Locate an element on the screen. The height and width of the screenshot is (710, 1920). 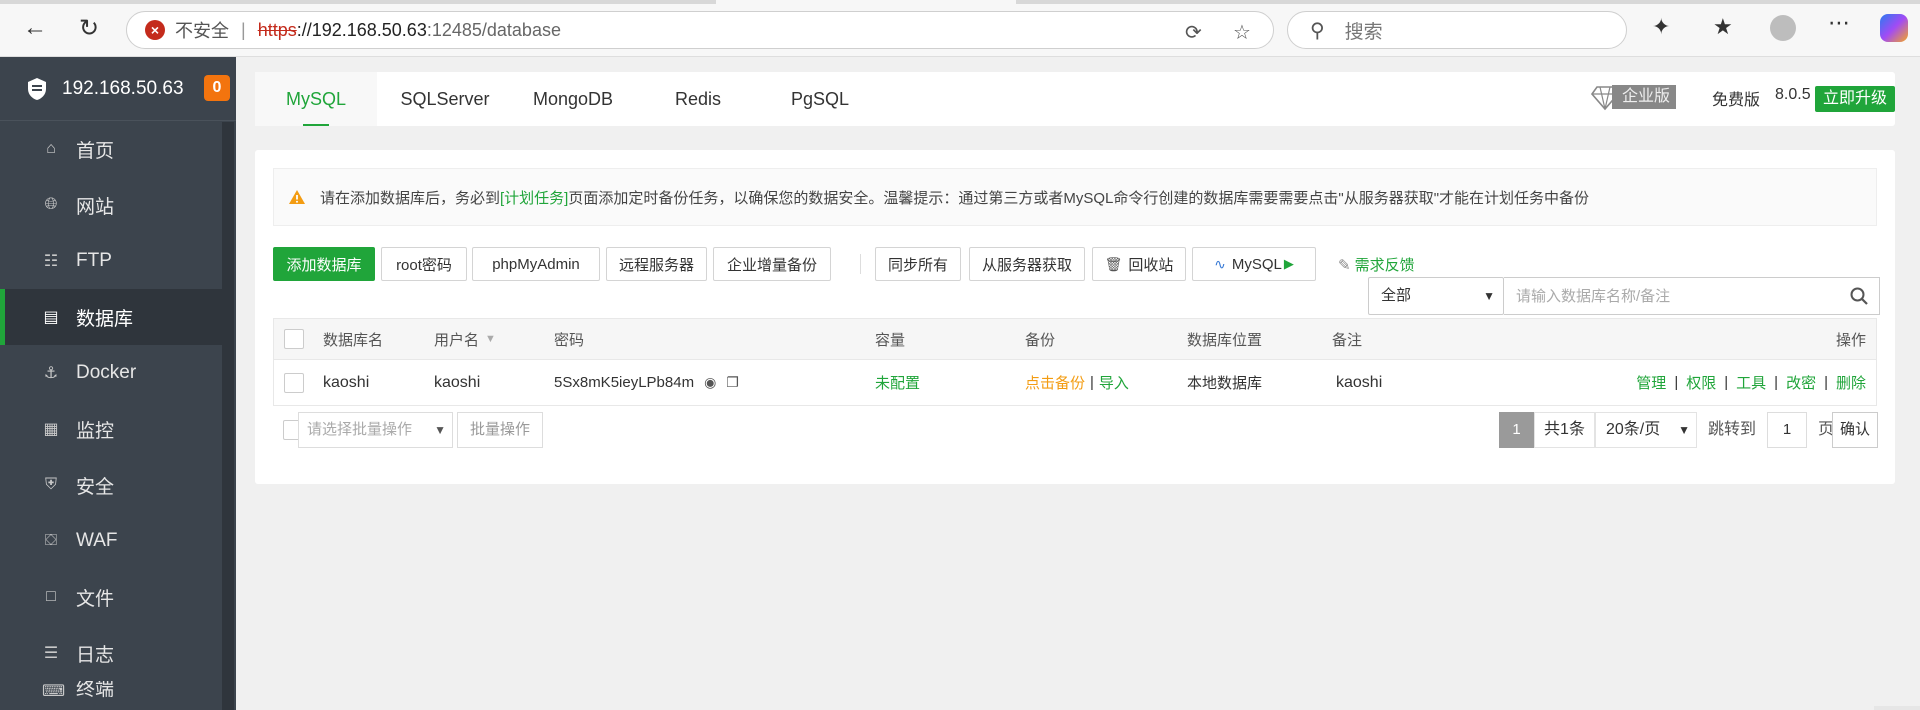
upgrade-button: 立即升级 is located at coordinates (1855, 99).